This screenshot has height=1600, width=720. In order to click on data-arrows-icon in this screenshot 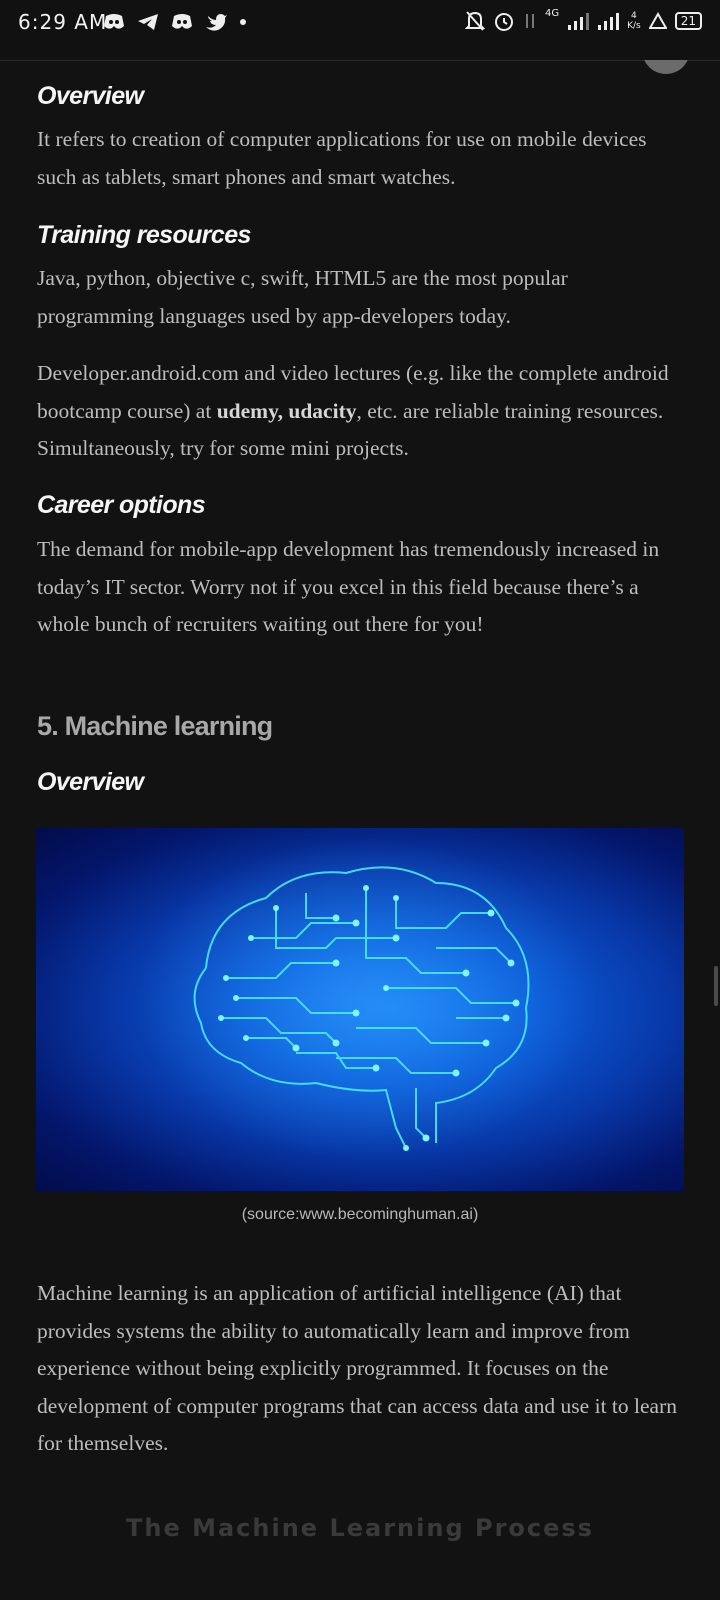, I will do `click(529, 21)`.